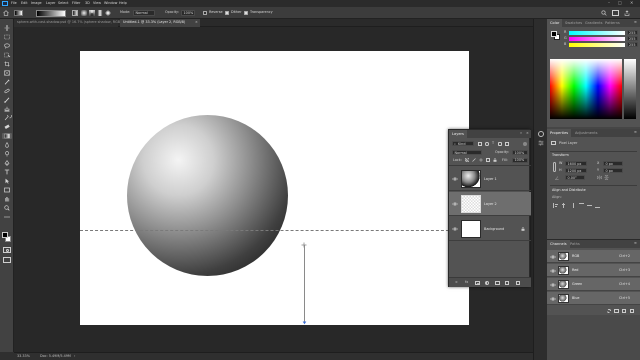 This screenshot has width=640, height=360. I want to click on lasso-tool-icon, so click(7, 46).